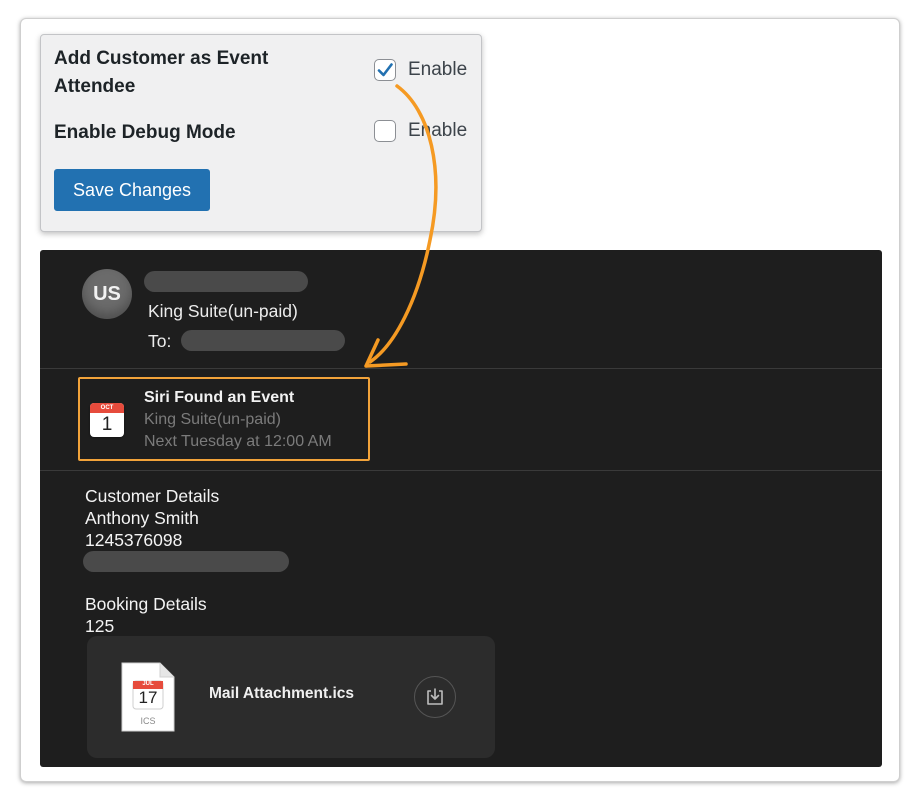 The width and height of the screenshot is (921, 800). I want to click on booking-details-heading: Booking Details, so click(146, 604).